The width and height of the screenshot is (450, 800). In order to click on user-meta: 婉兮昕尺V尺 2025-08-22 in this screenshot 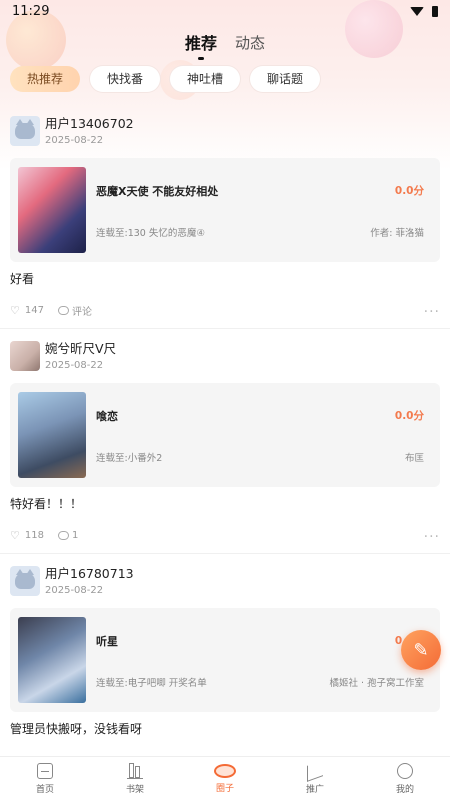, I will do `click(80, 357)`.